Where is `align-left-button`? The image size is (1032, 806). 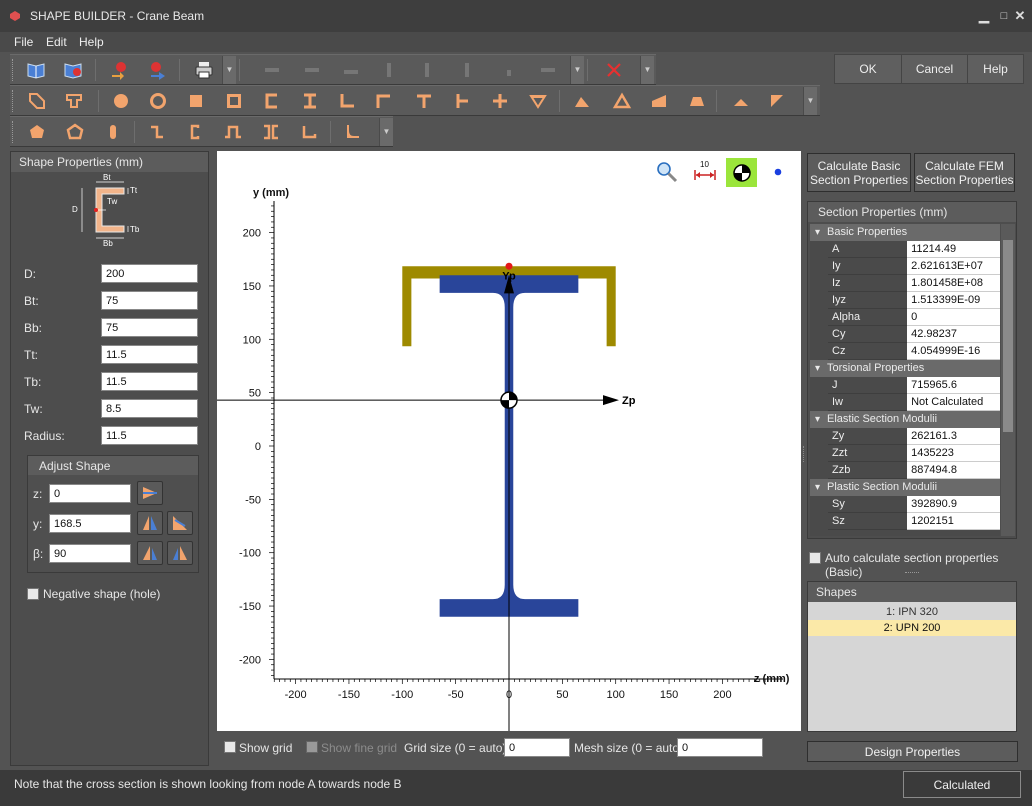 align-left-button is located at coordinates (389, 70).